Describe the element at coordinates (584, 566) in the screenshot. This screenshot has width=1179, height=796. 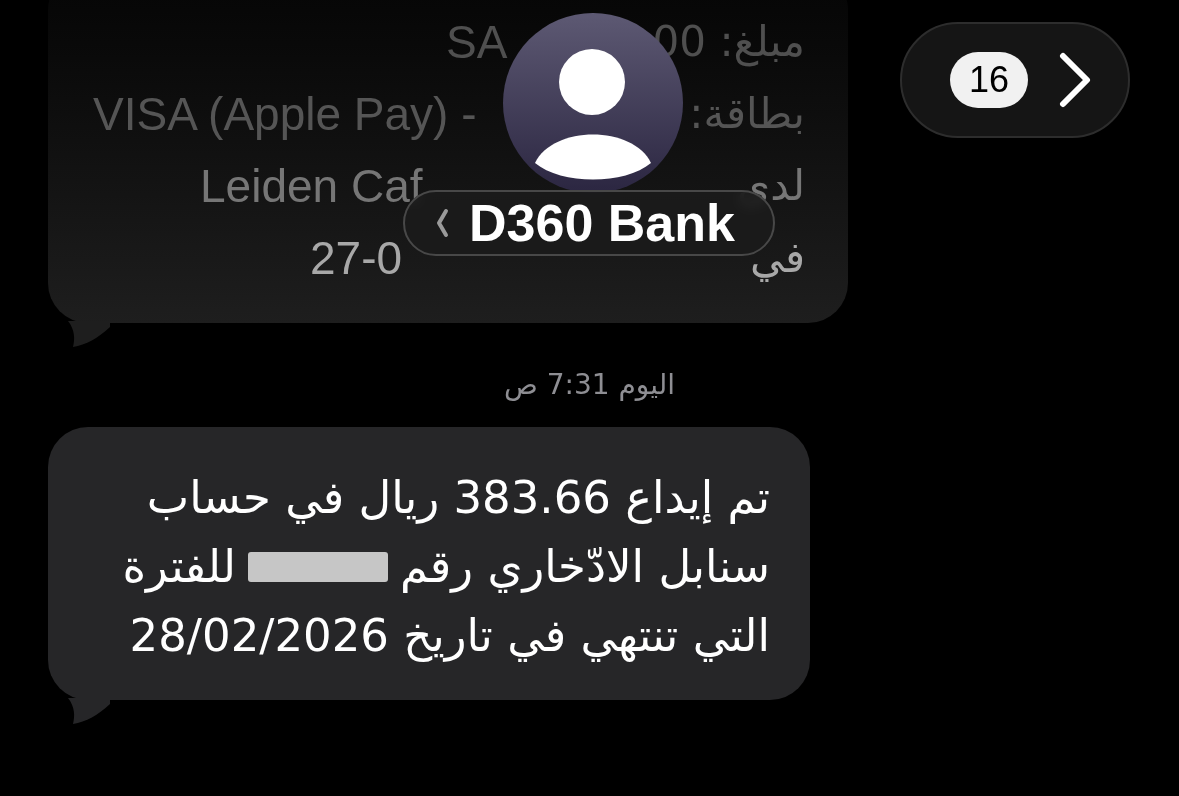
I see `message-text: سنابل الادّخاري رقم` at that location.